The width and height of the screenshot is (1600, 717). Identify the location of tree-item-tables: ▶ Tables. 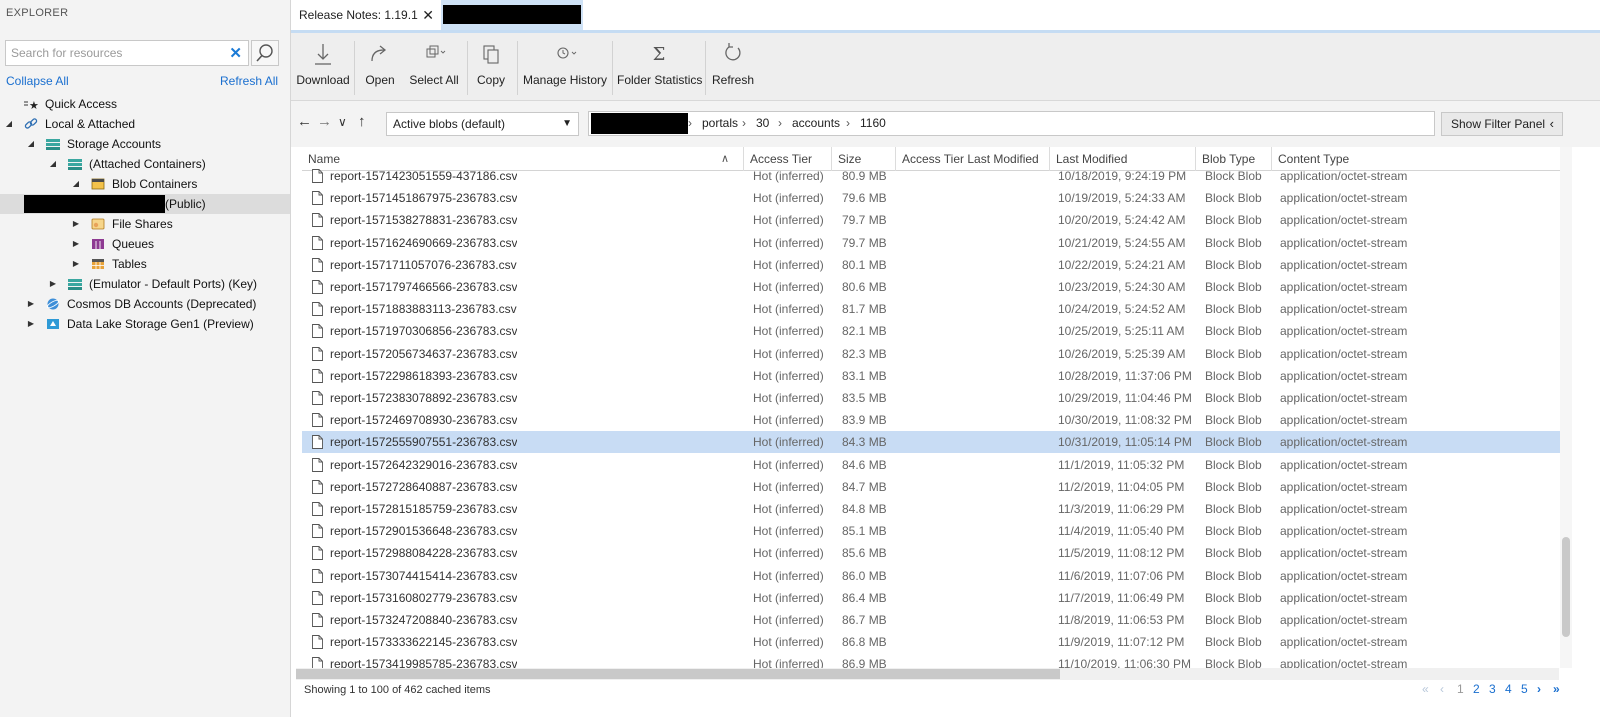
(145, 264).